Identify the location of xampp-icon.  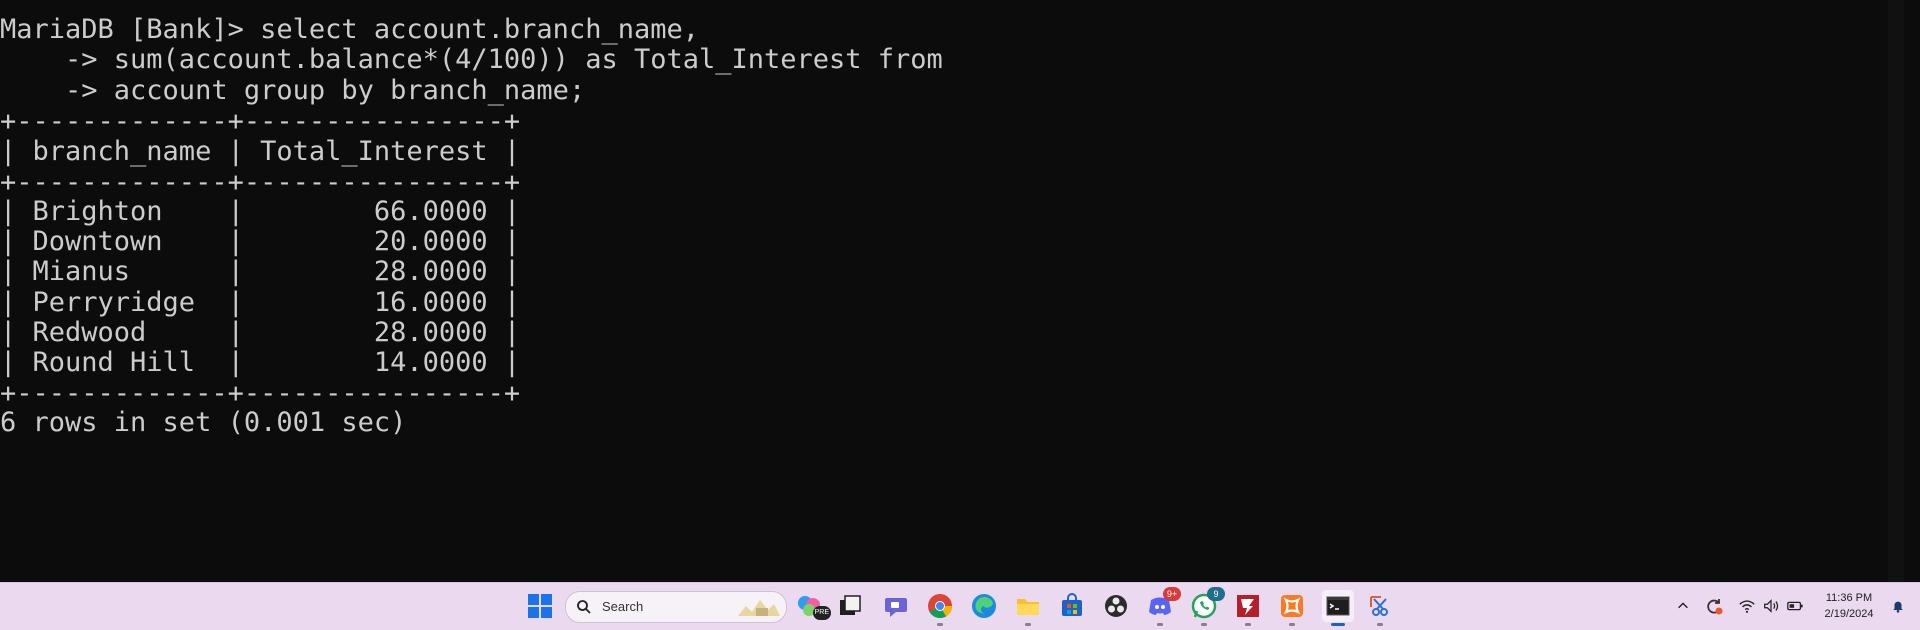
(1292, 606).